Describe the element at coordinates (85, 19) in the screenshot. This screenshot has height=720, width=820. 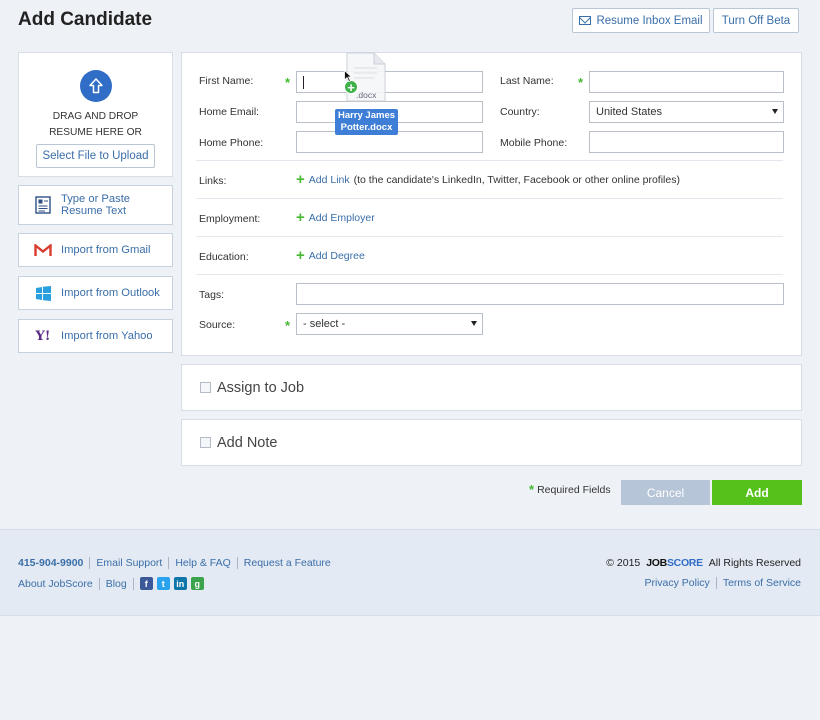
I see `page-title: Add Candidate` at that location.